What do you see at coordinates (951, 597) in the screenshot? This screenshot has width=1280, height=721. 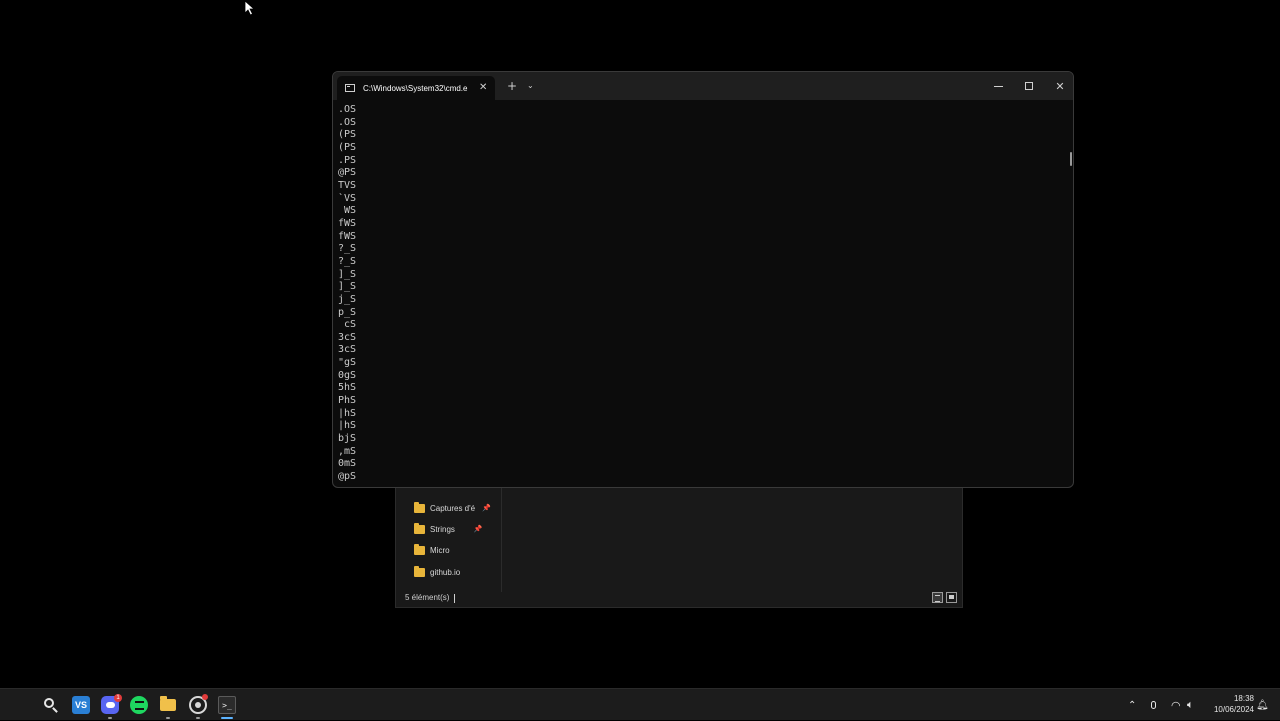 I see `tiles-view-button` at bounding box center [951, 597].